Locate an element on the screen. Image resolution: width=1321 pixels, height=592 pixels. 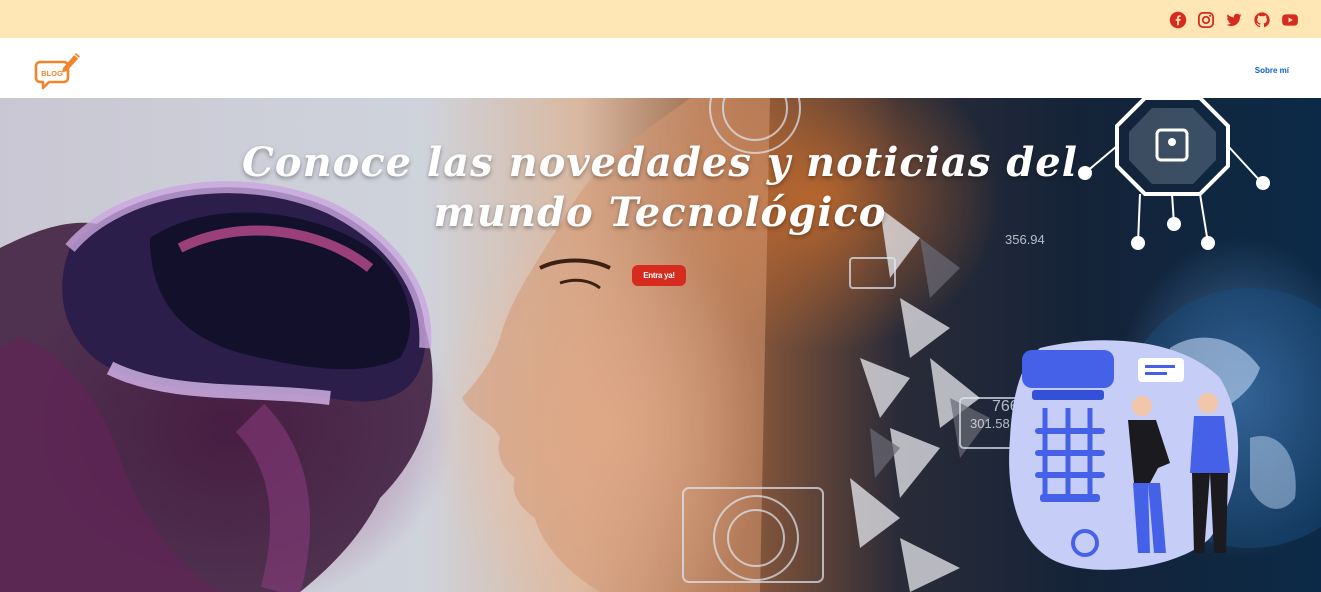
blog-logo: BLOG is located at coordinates (58, 70).